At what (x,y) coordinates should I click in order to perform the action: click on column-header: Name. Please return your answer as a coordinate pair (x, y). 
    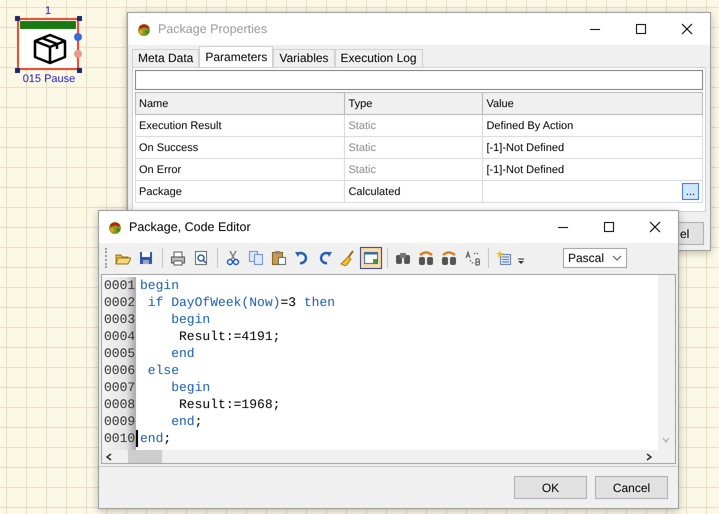
    Looking at the image, I should click on (240, 103).